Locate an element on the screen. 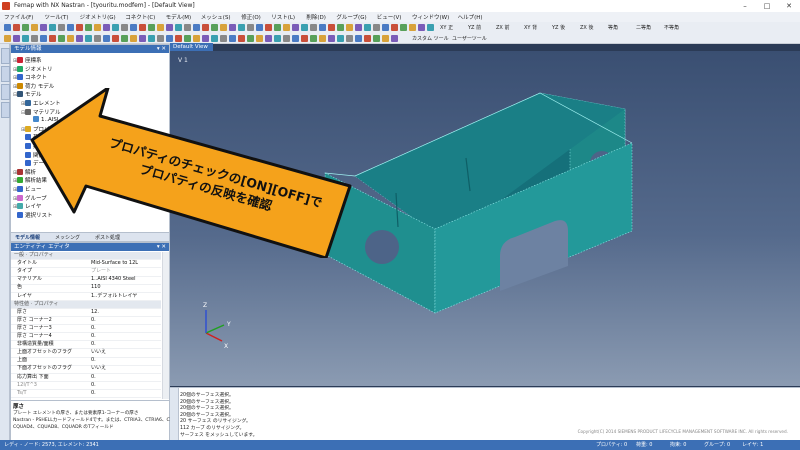  scrollbar is located at coordinates (165, 325).